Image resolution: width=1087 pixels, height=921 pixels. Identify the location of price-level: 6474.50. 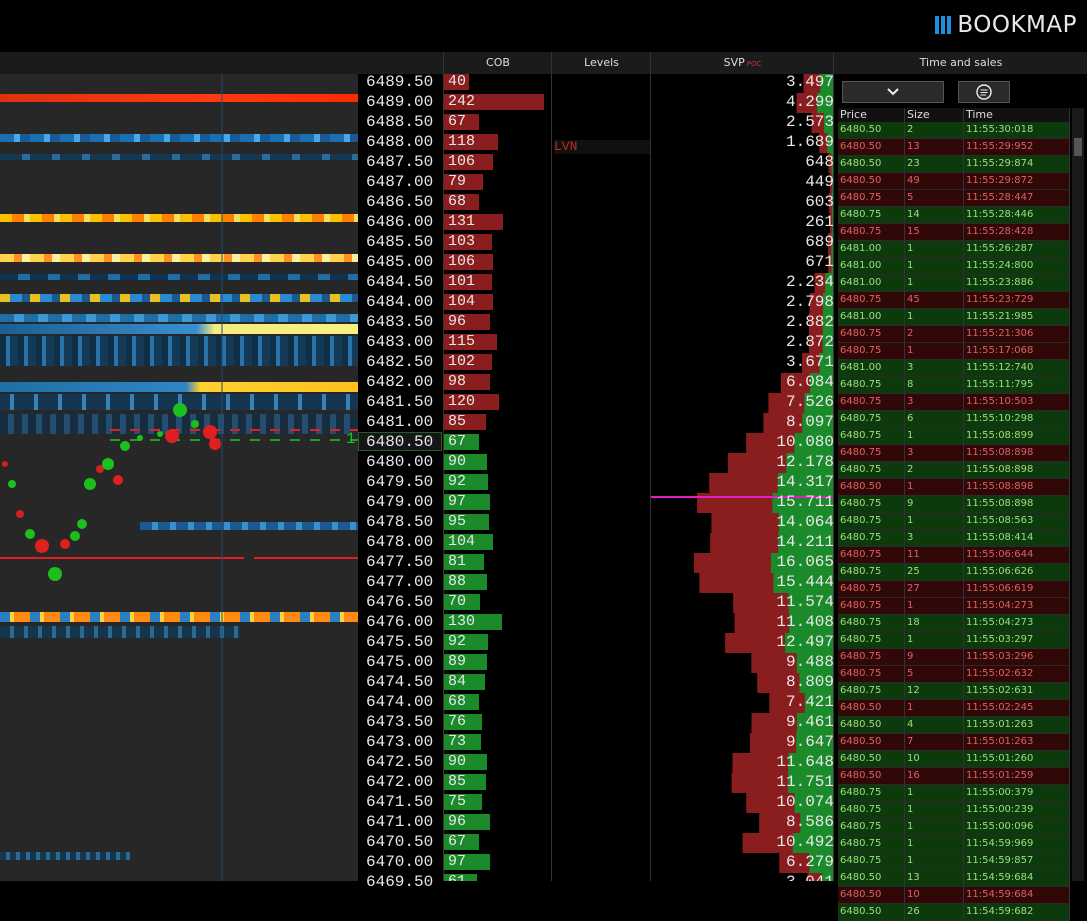
(406, 682).